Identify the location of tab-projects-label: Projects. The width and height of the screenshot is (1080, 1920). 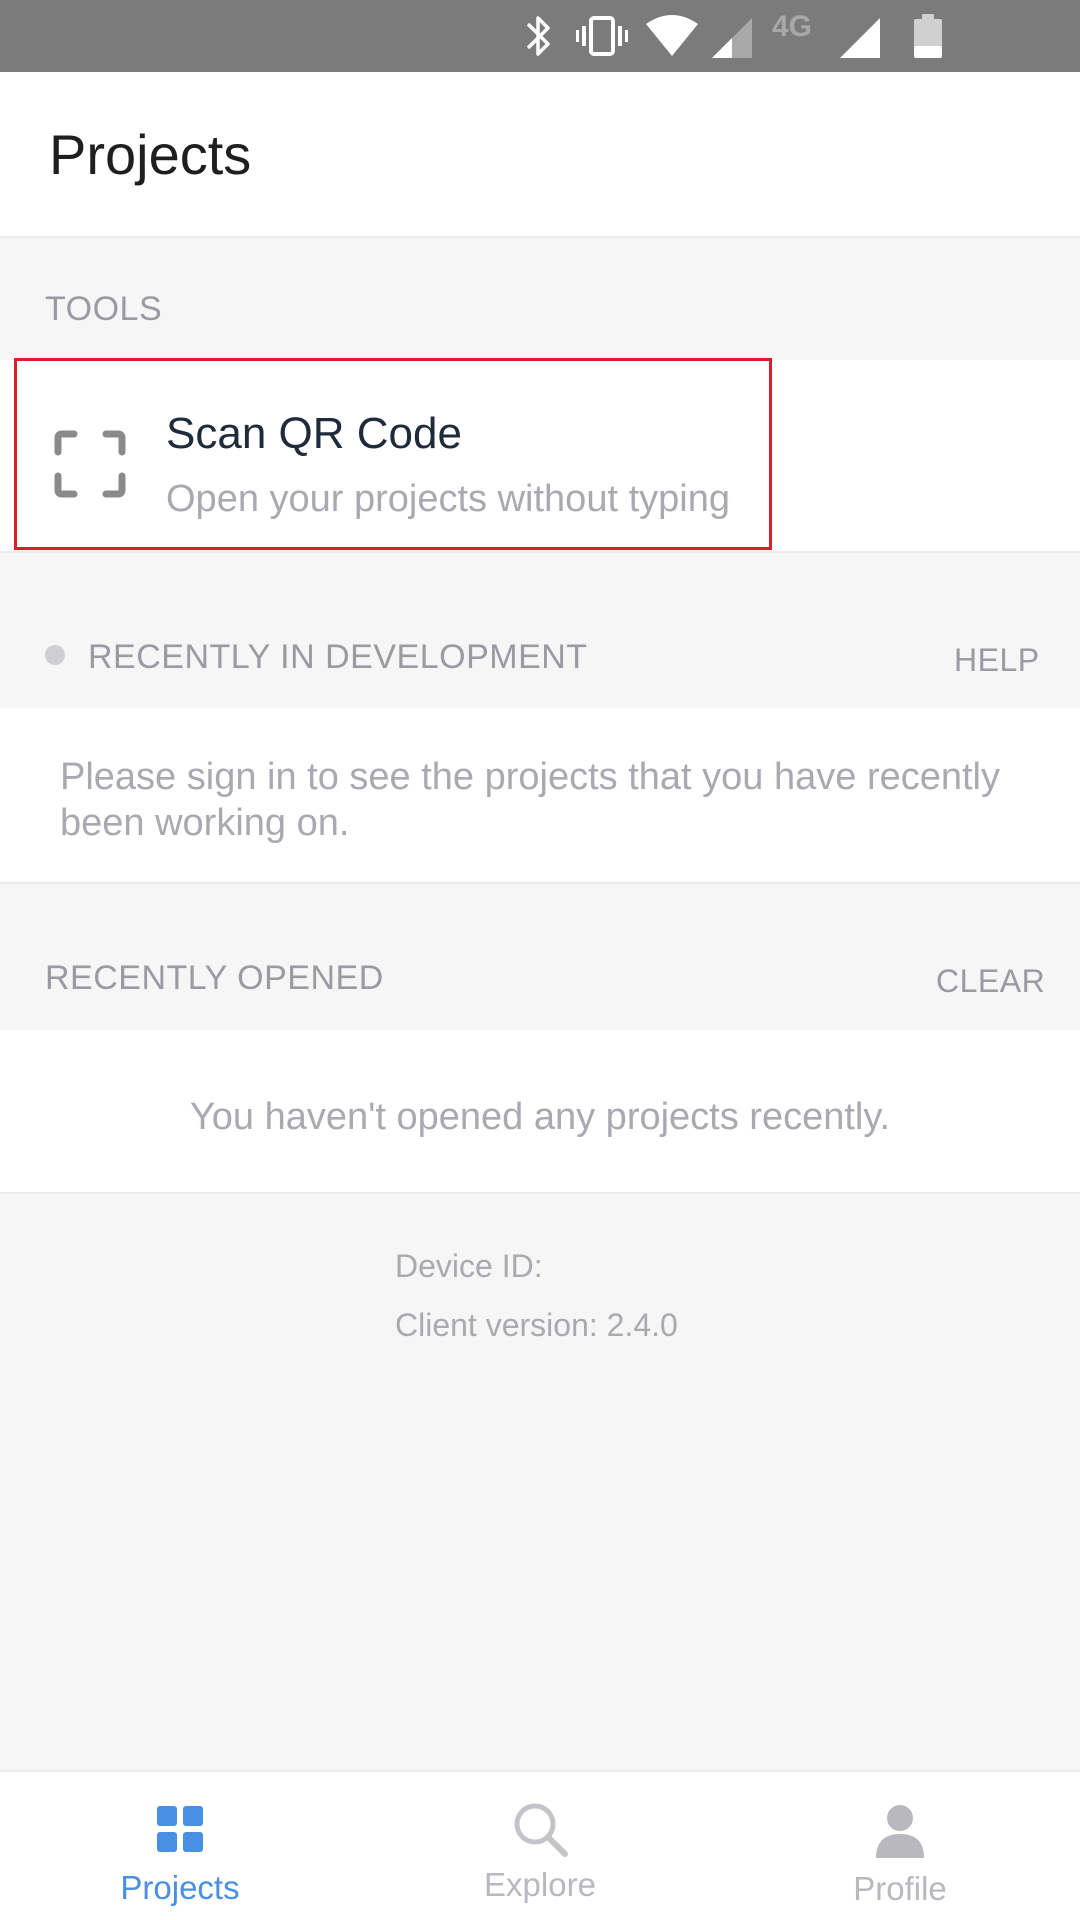
(180, 1887).